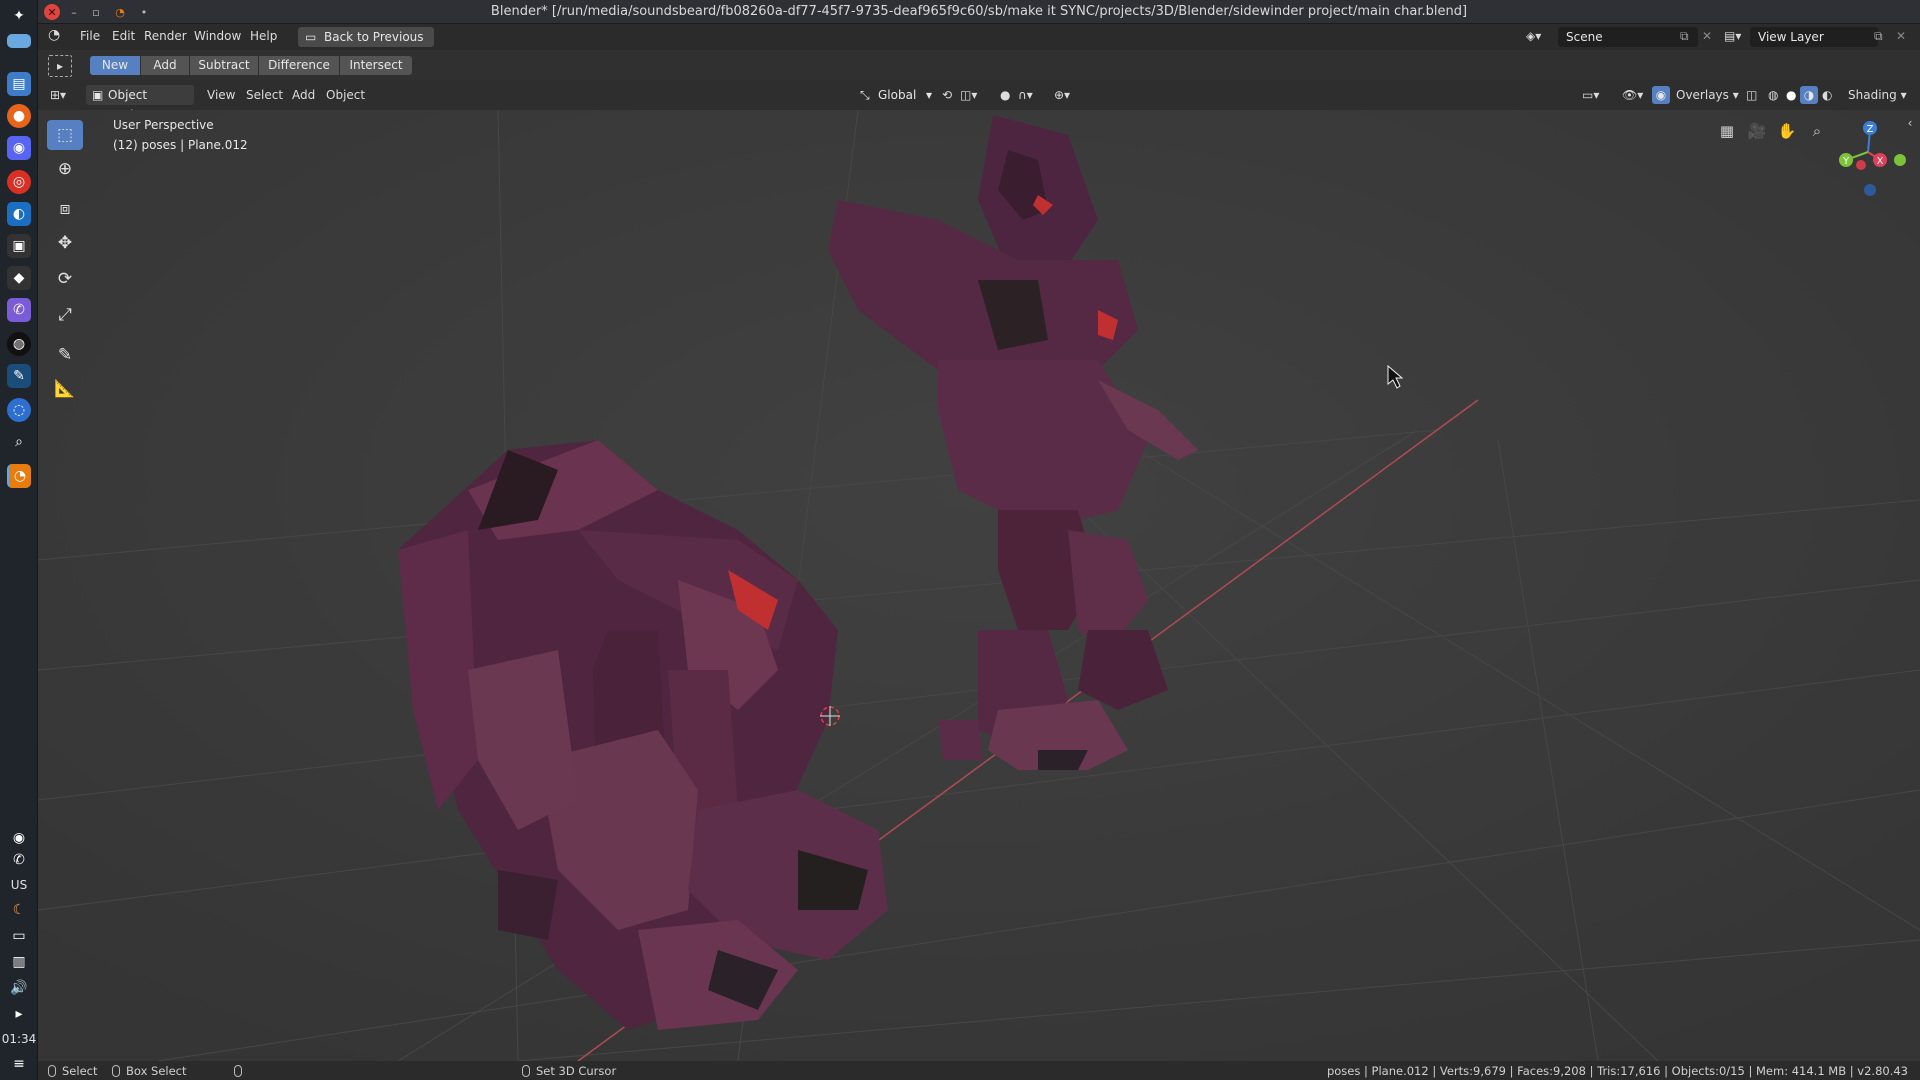 This screenshot has width=1920, height=1080. I want to click on zoom-view-icon: ⌕, so click(1817, 131).